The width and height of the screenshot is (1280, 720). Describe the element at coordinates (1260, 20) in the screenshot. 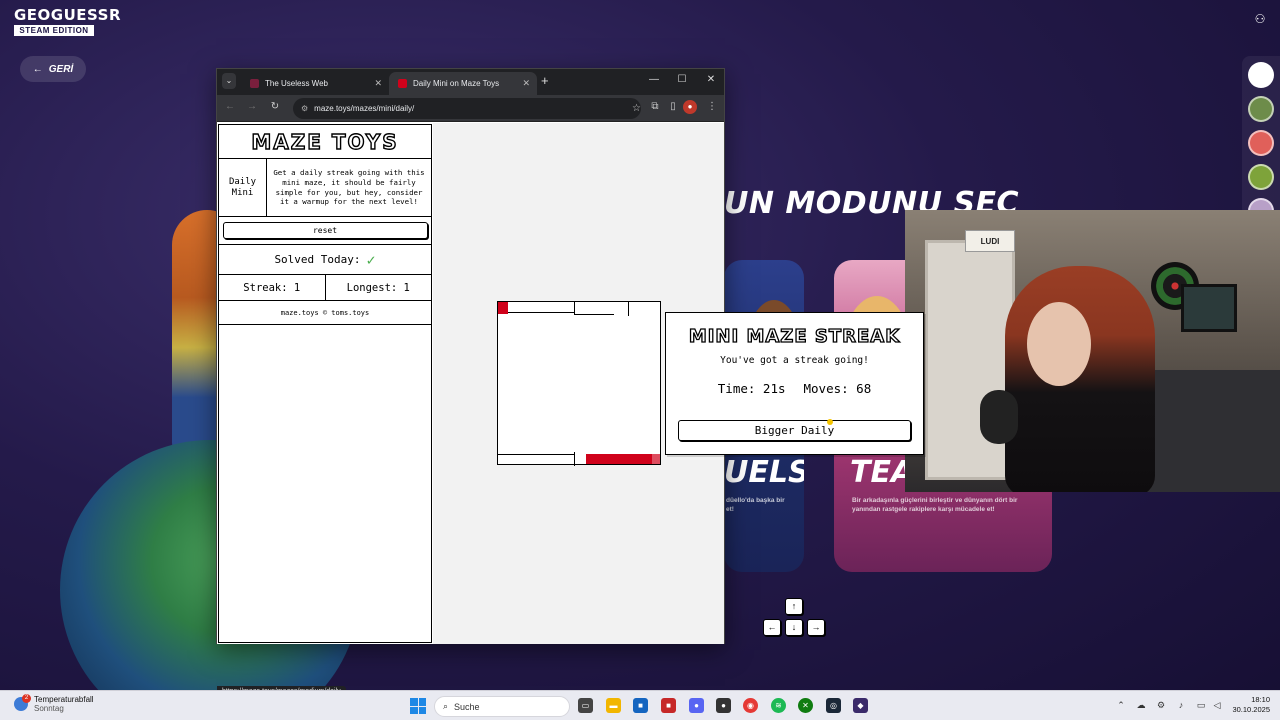

I see `friends-icon: ⚇` at that location.